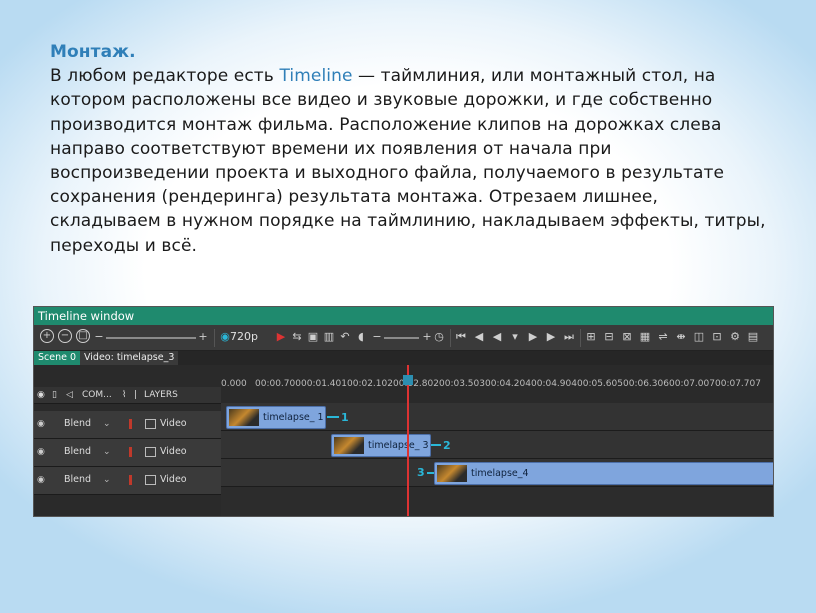 The image size is (816, 613). I want to click on next-icon: ▶, so click(551, 337).